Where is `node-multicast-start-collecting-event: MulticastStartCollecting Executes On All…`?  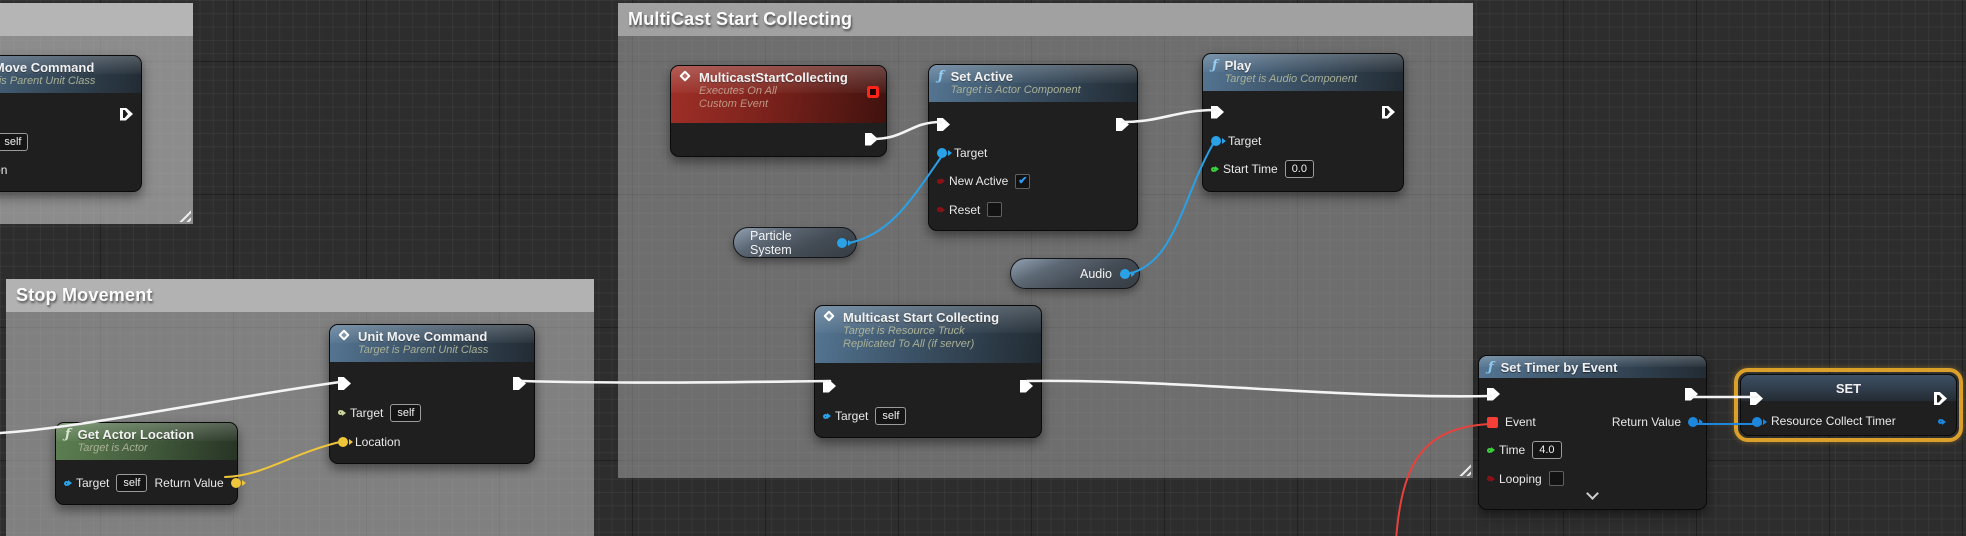 node-multicast-start-collecting-event: MulticastStartCollecting Executes On All… is located at coordinates (778, 111).